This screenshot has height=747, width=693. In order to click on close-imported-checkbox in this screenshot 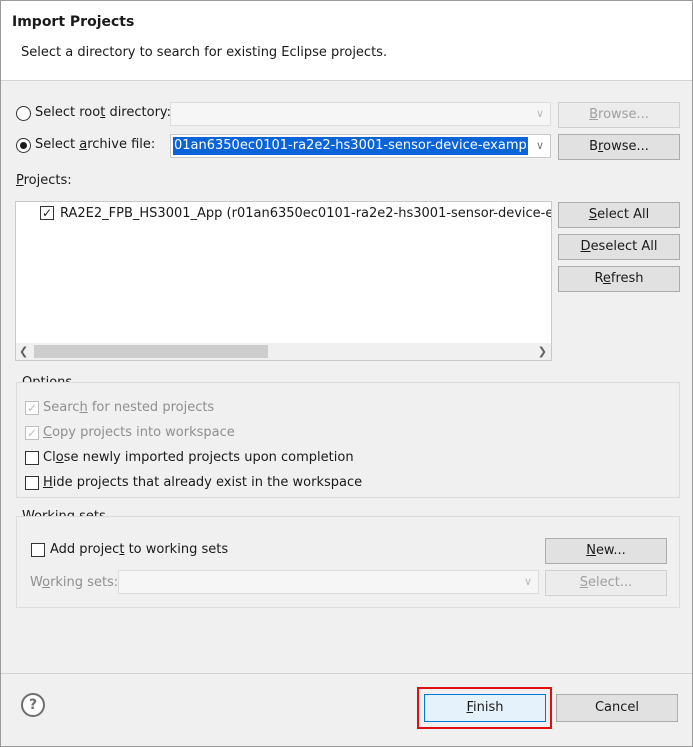, I will do `click(32, 458)`.